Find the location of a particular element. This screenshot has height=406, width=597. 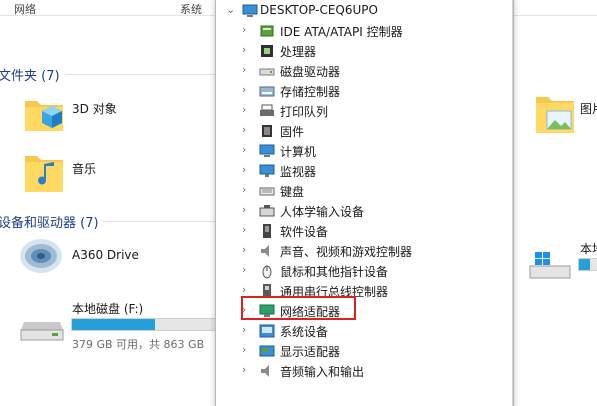

tree-item-label: 处理器 is located at coordinates (298, 52).